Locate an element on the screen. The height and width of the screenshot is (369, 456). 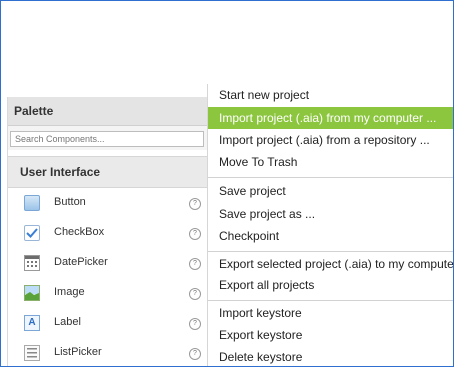
palette-search-wrap is located at coordinates (108, 138).